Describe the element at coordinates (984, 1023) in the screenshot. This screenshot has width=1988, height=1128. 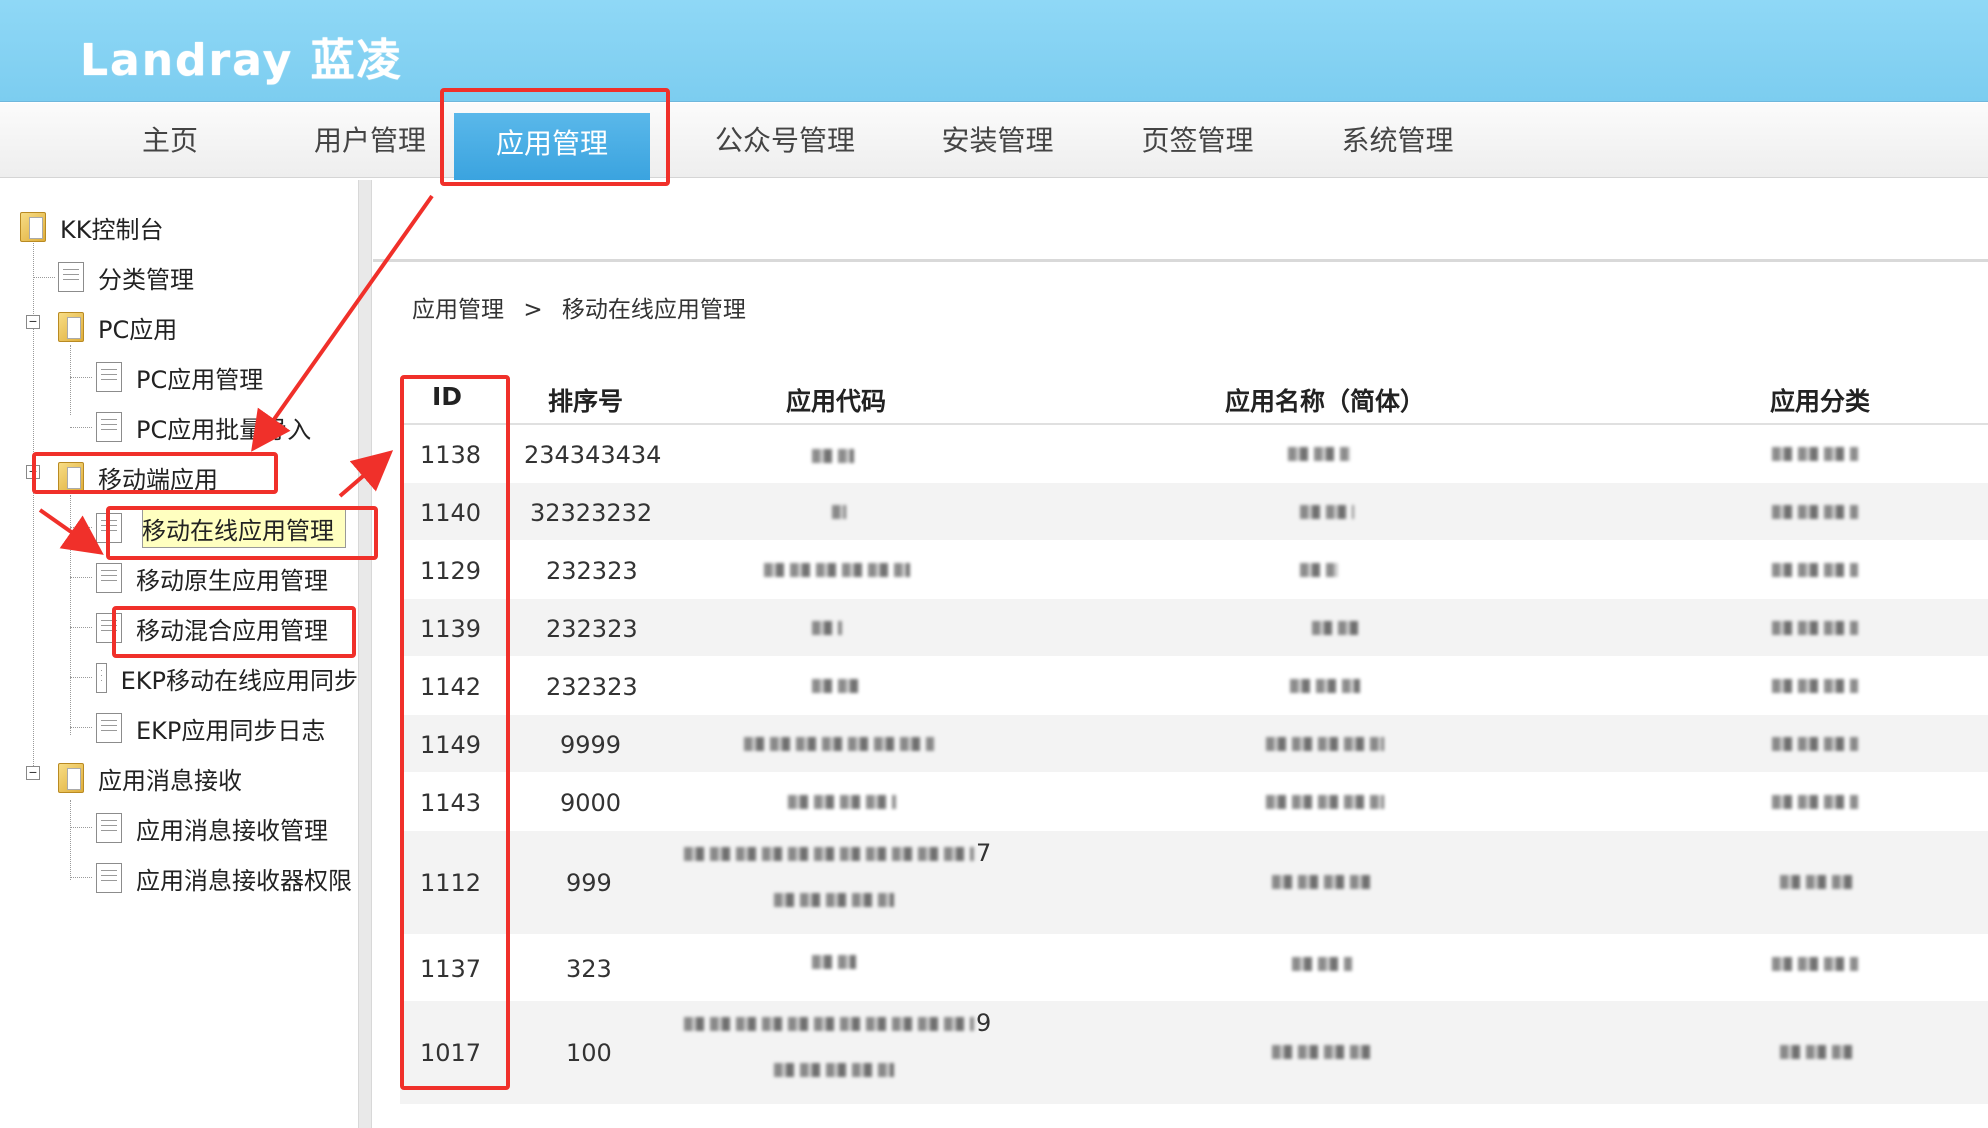
I see `cell-code-suffix: 9` at that location.